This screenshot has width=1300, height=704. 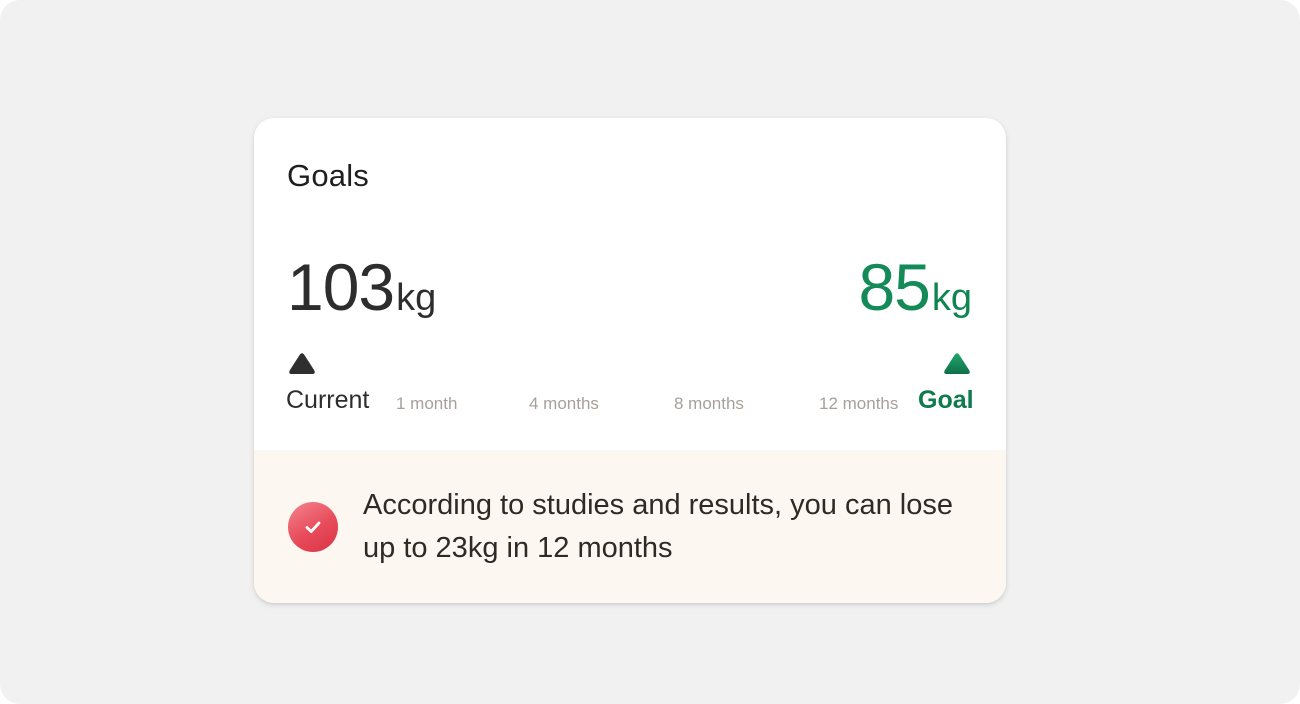 I want to click on card-title: Goals, so click(x=328, y=175).